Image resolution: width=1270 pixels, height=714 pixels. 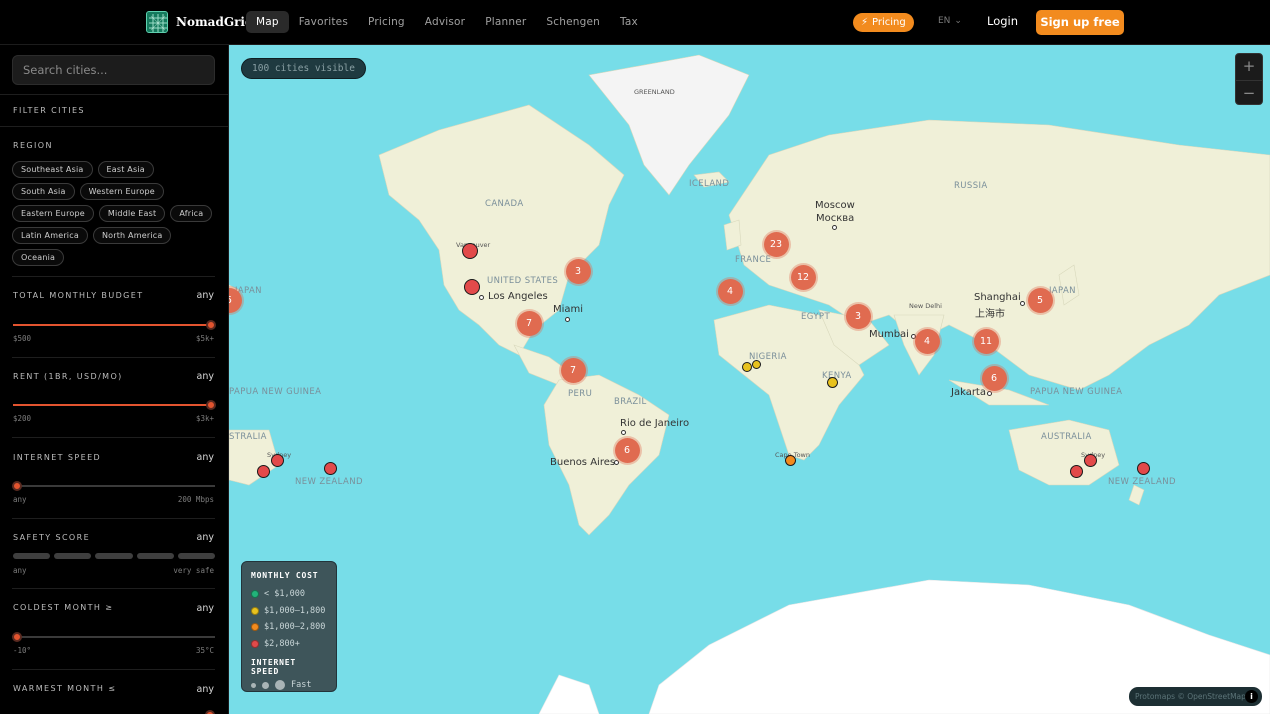 I want to click on city-marker-sydney-left, so click(x=277, y=460).